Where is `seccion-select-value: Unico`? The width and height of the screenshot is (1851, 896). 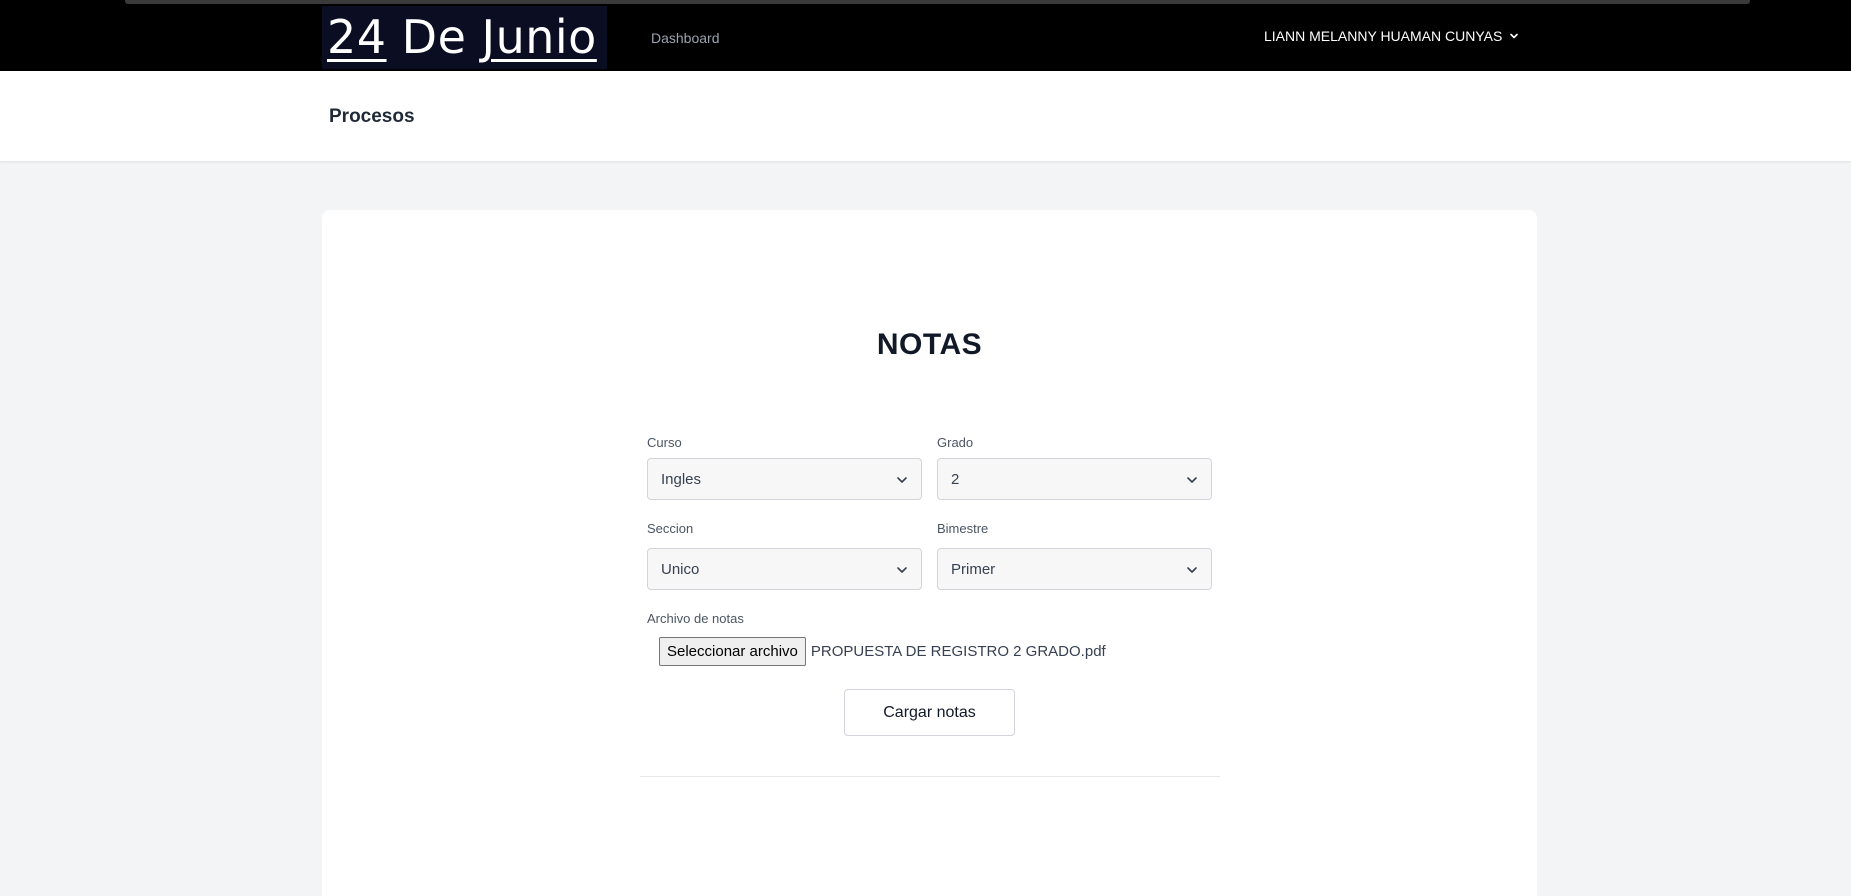 seccion-select-value: Unico is located at coordinates (680, 569).